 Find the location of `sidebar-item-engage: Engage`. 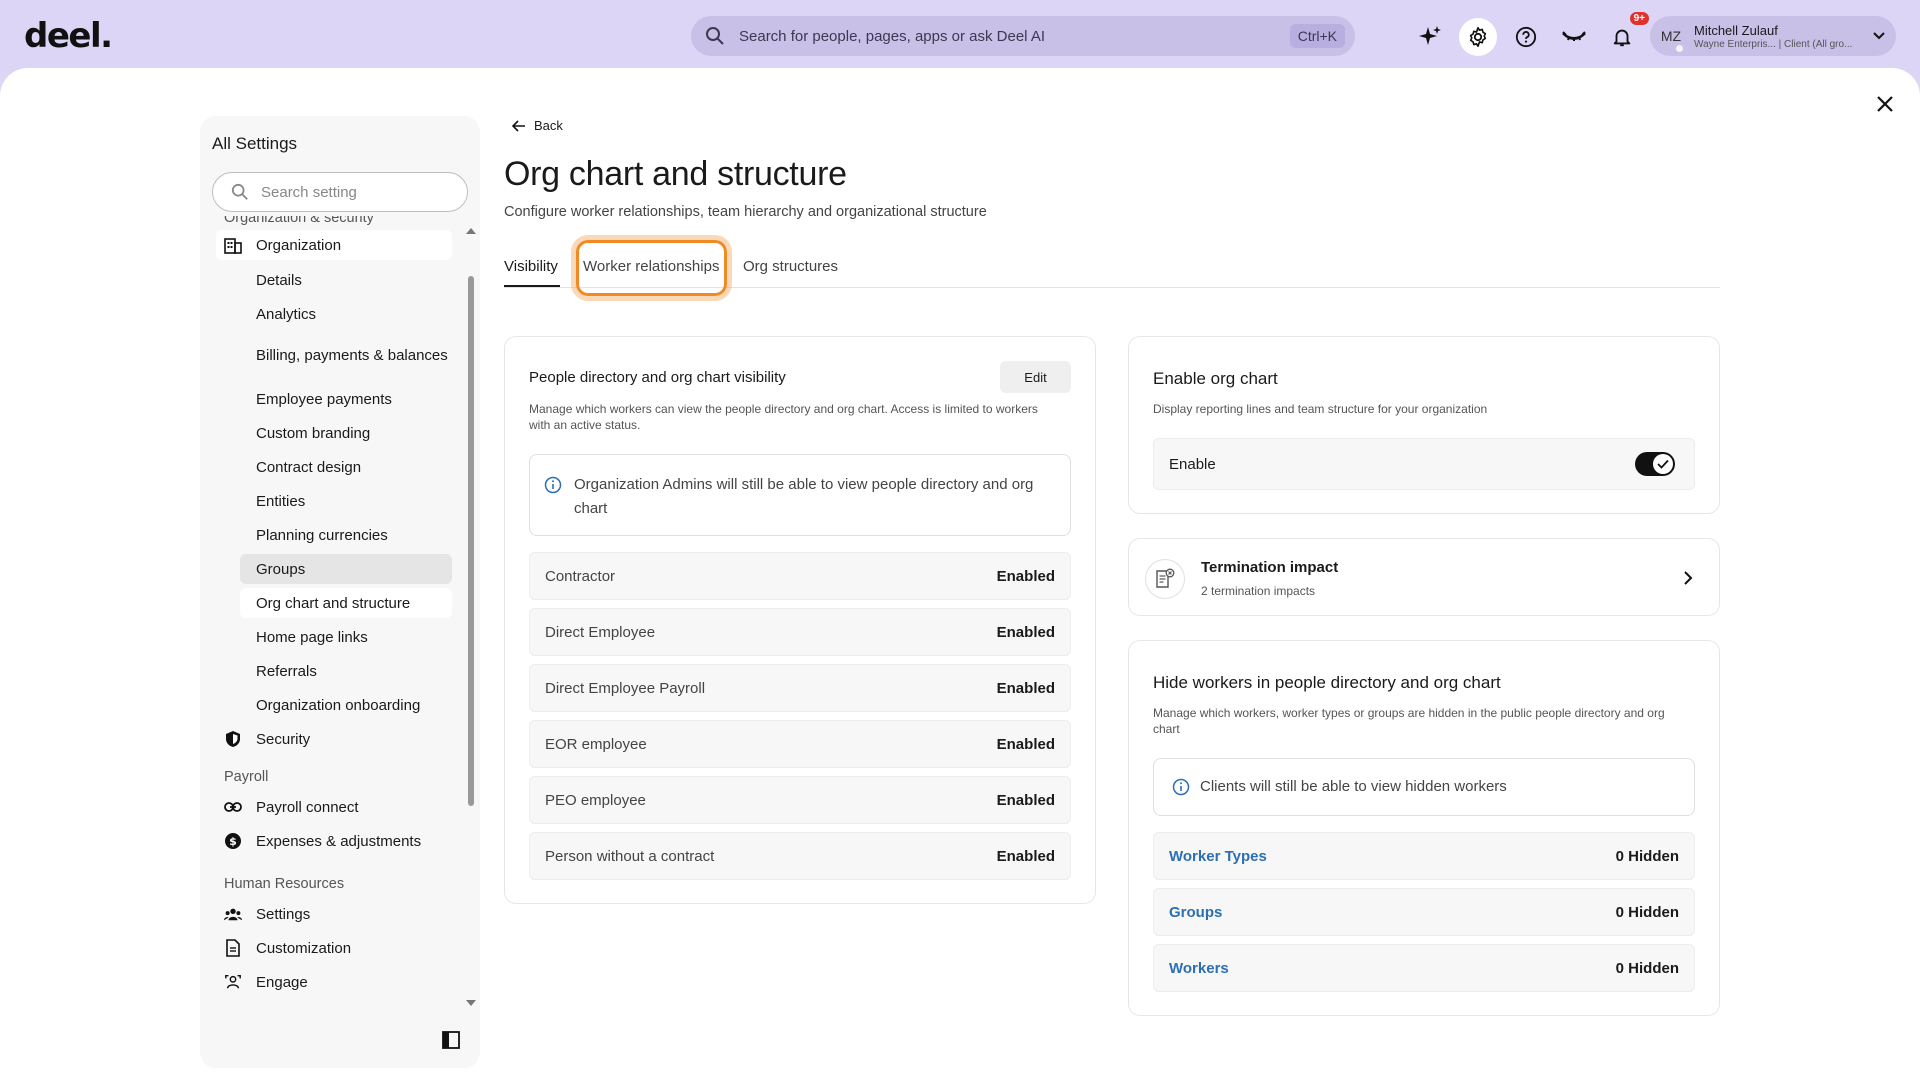

sidebar-item-engage: Engage is located at coordinates (338, 982).